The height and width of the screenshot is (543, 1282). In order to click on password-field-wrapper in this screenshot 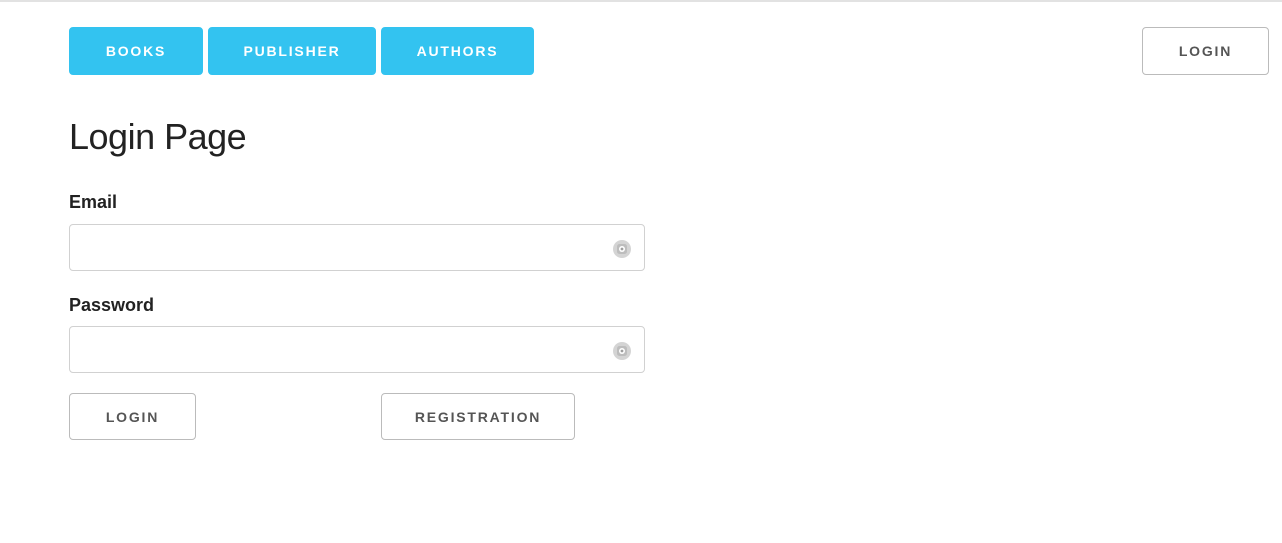, I will do `click(357, 349)`.